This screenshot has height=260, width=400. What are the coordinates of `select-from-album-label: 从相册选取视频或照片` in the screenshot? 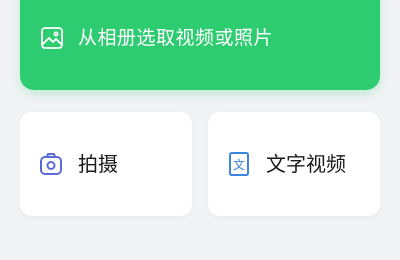 It's located at (176, 38).